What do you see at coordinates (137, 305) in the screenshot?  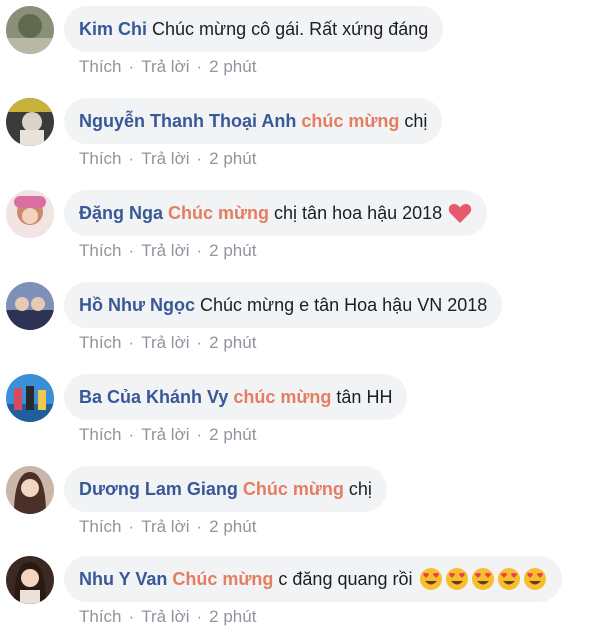 I see `commenter-name: Hồ Như Ngọc` at bounding box center [137, 305].